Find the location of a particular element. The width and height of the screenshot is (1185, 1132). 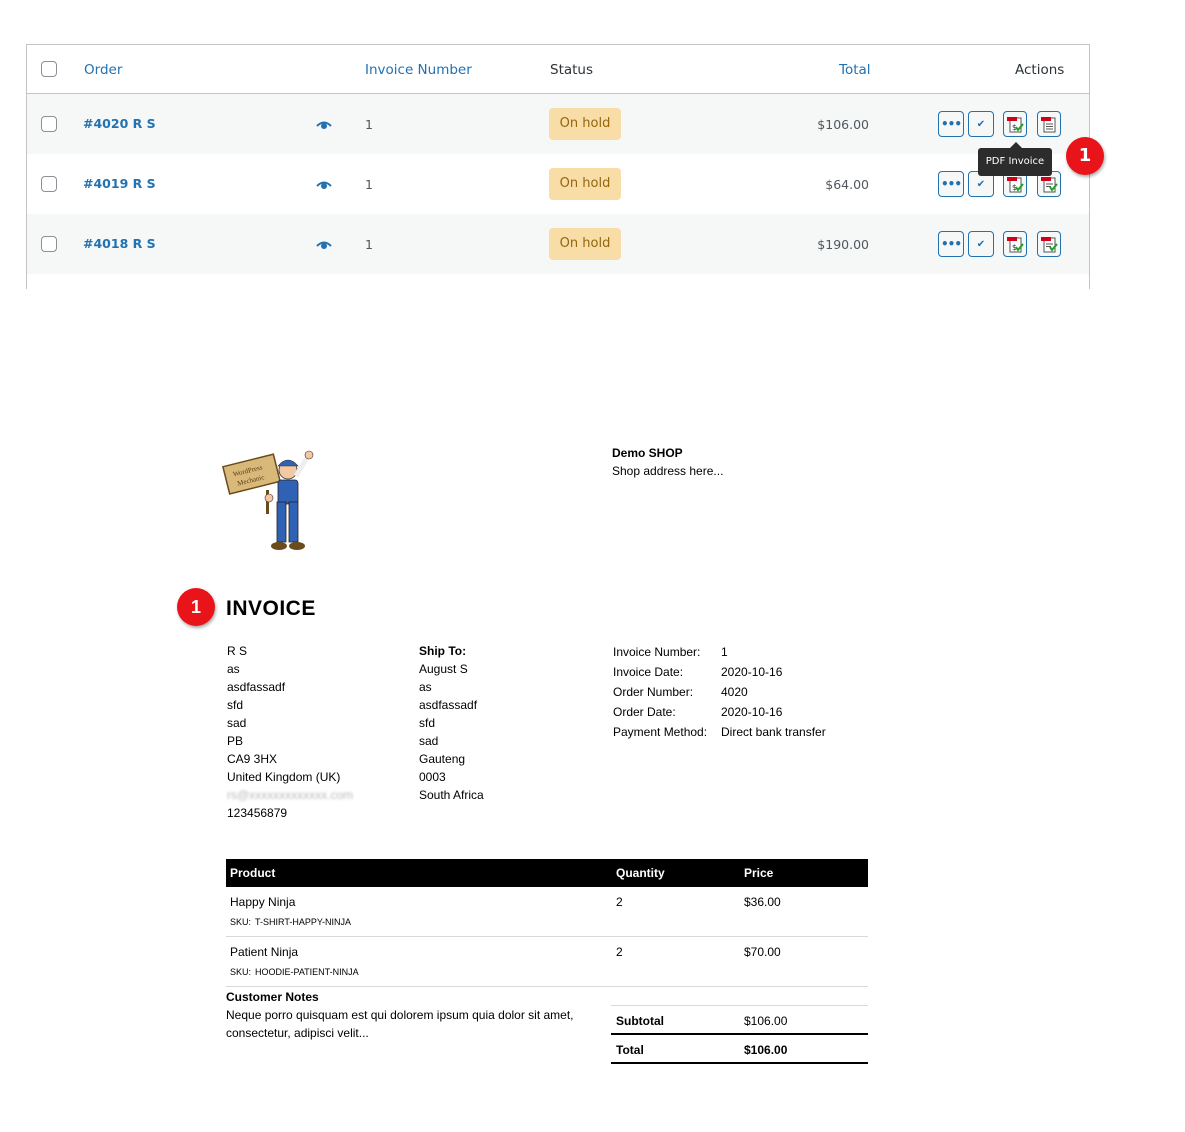

total-label: Total is located at coordinates (630, 1050).